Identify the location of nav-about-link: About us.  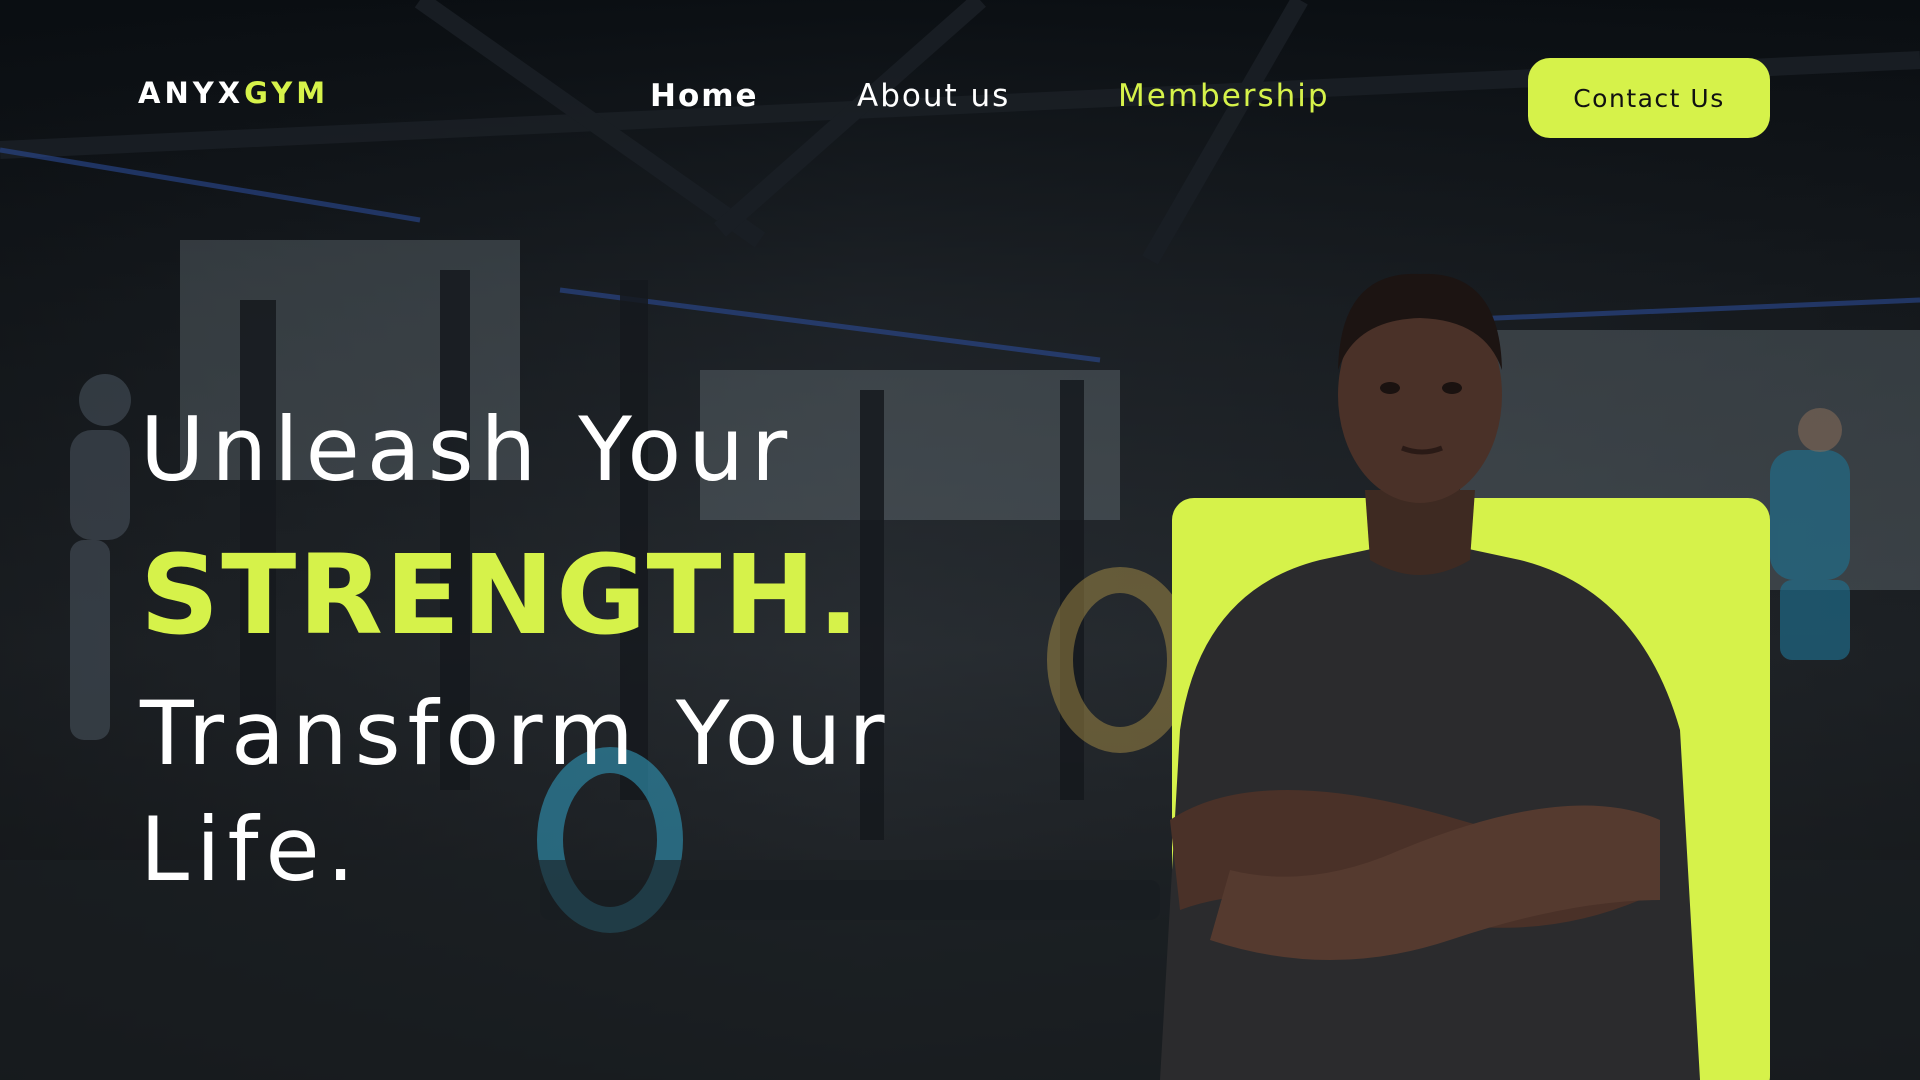
(933, 96).